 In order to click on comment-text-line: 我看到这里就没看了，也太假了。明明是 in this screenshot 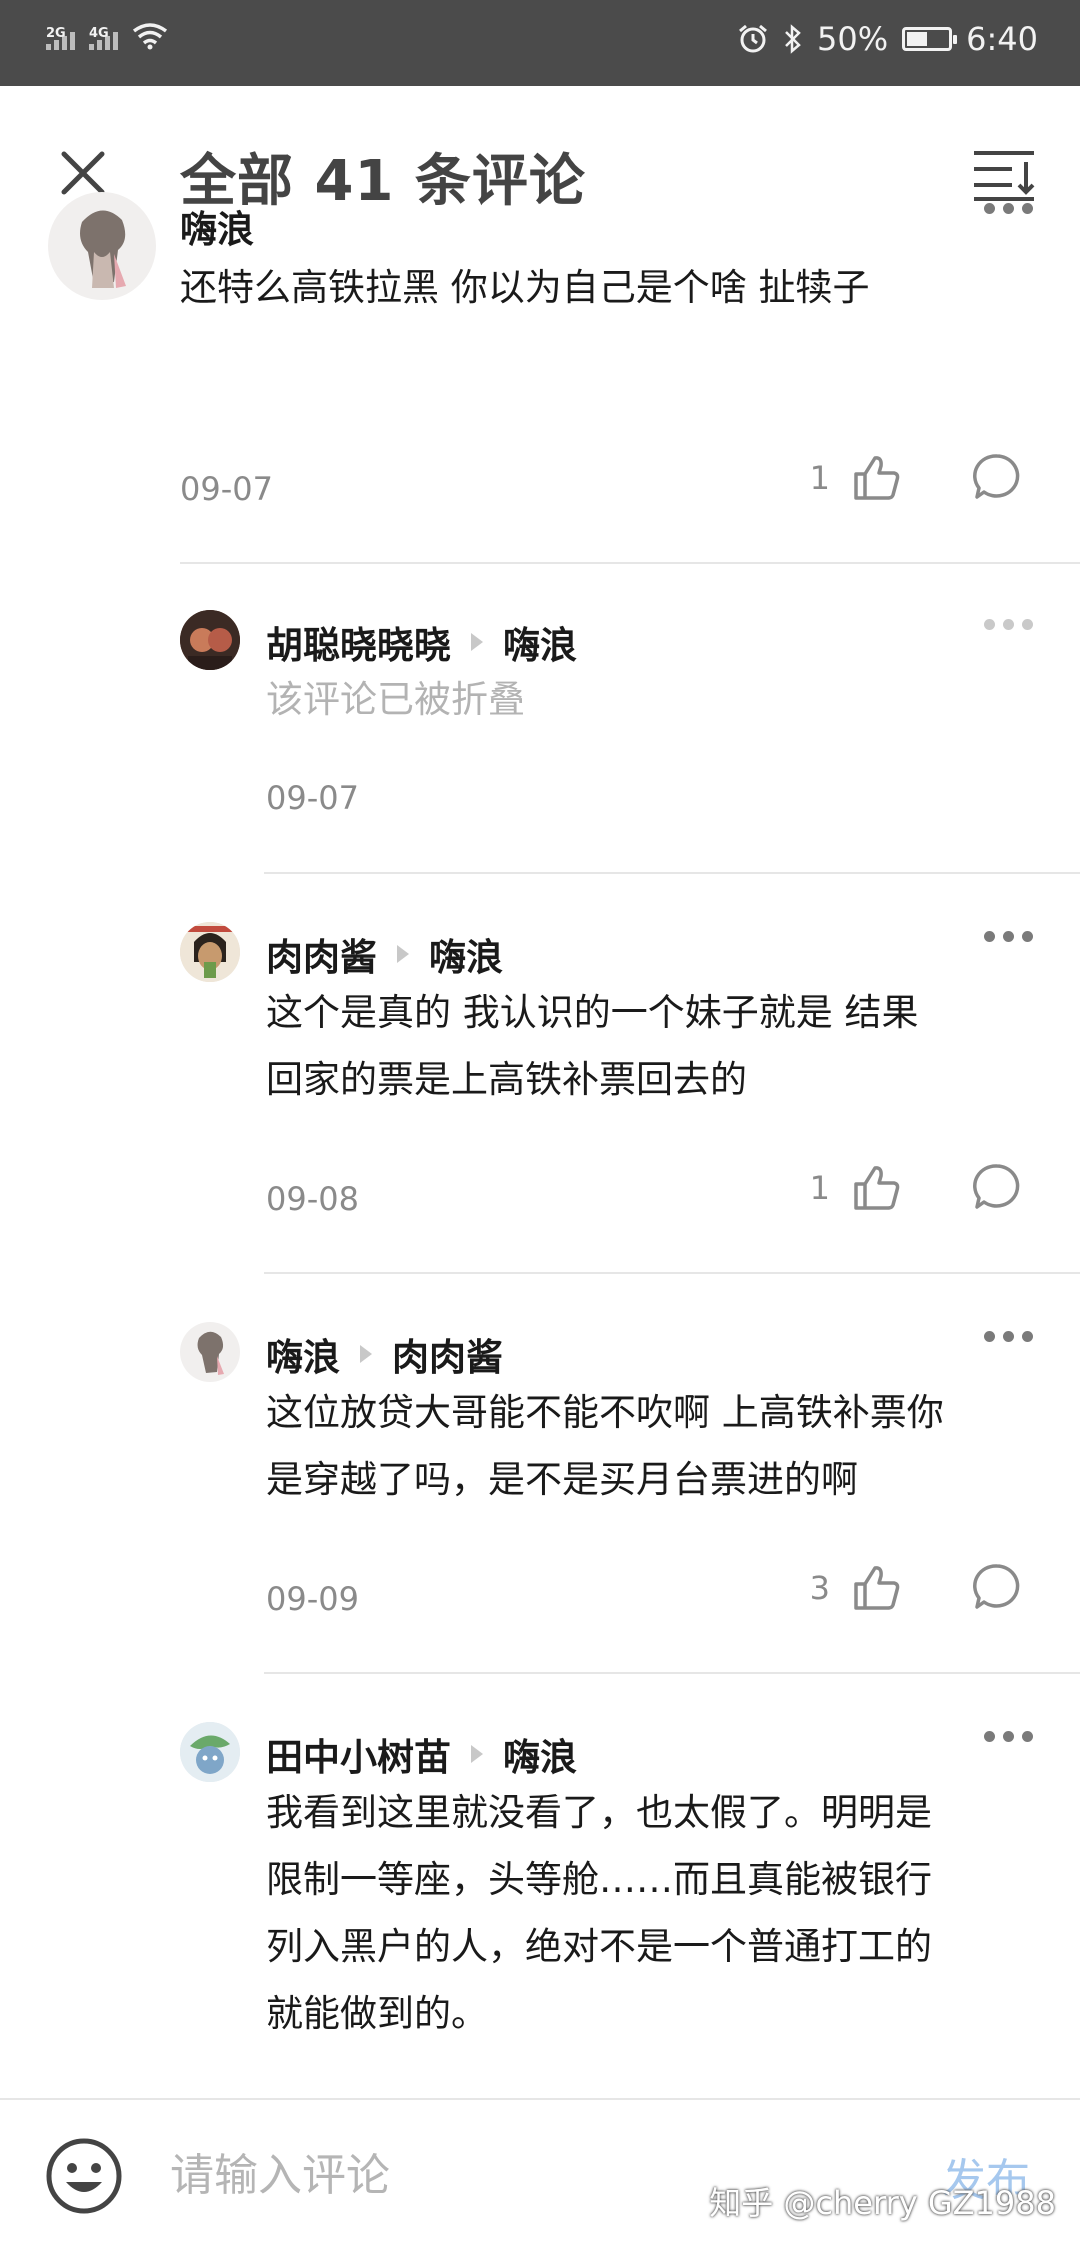, I will do `click(599, 1812)`.